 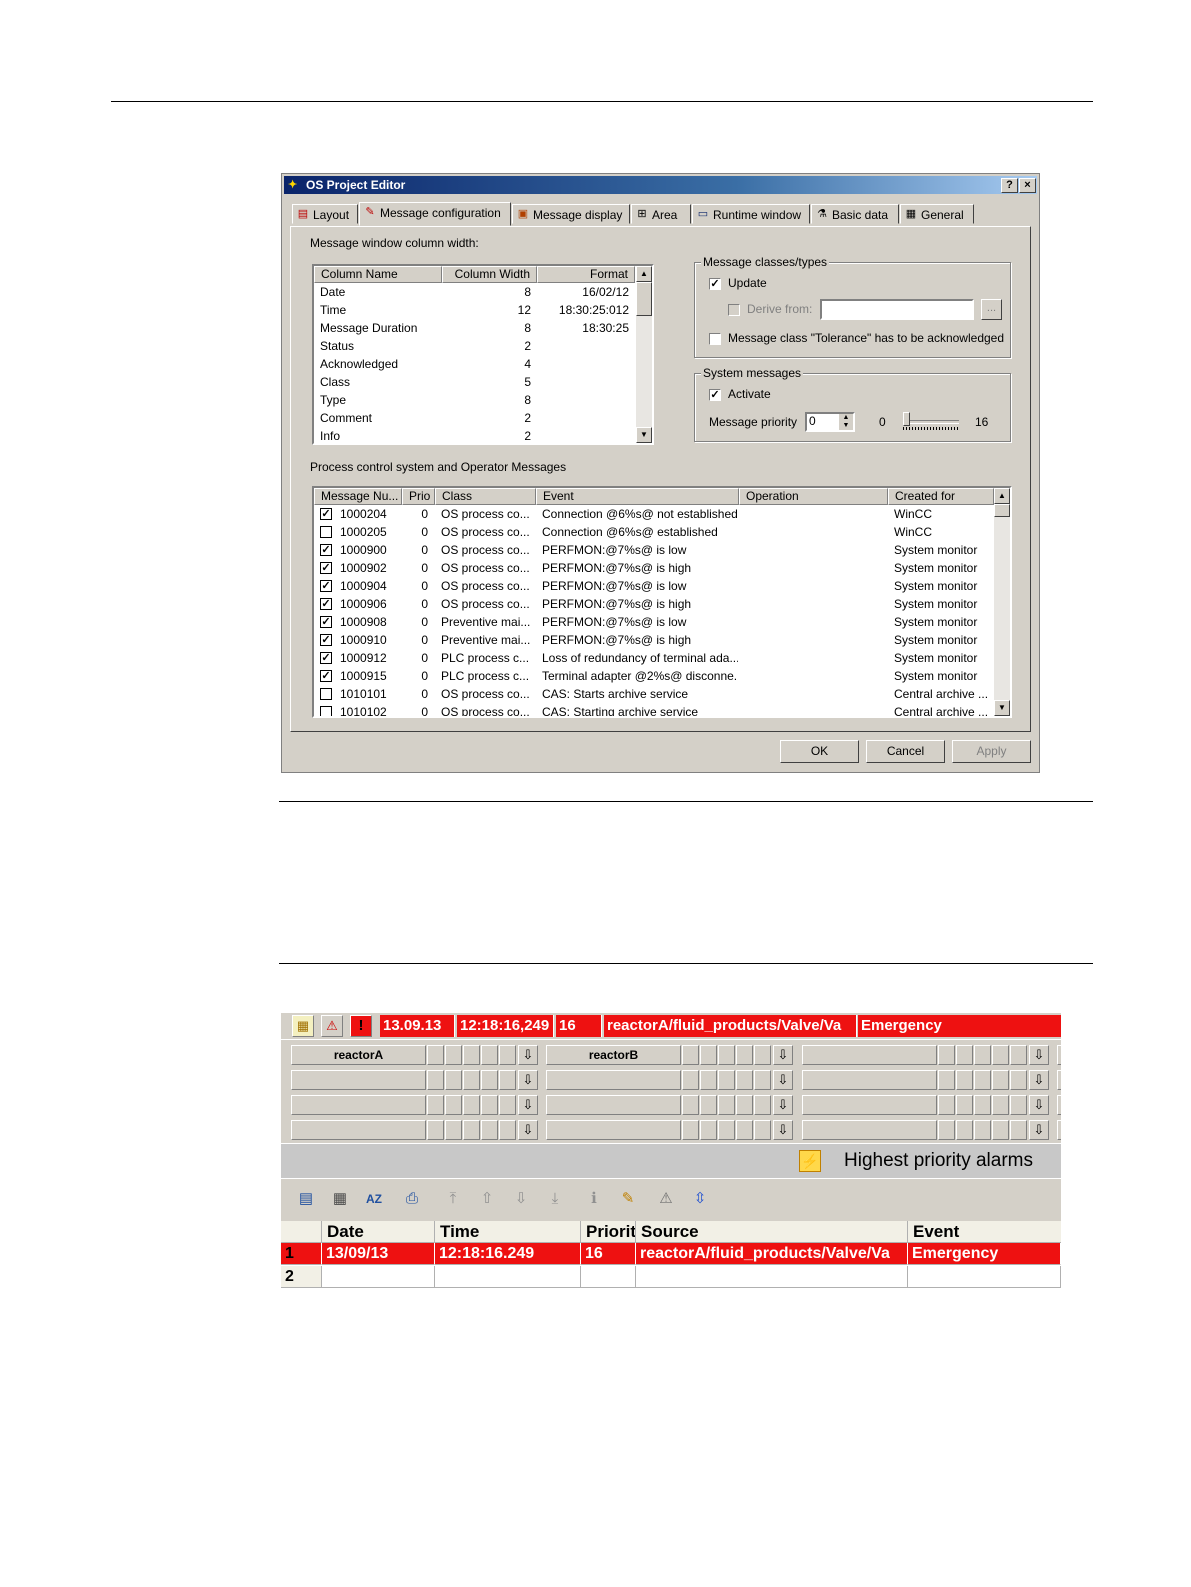 What do you see at coordinates (594, 1199) in the screenshot?
I see `info-icon: ℹ` at bounding box center [594, 1199].